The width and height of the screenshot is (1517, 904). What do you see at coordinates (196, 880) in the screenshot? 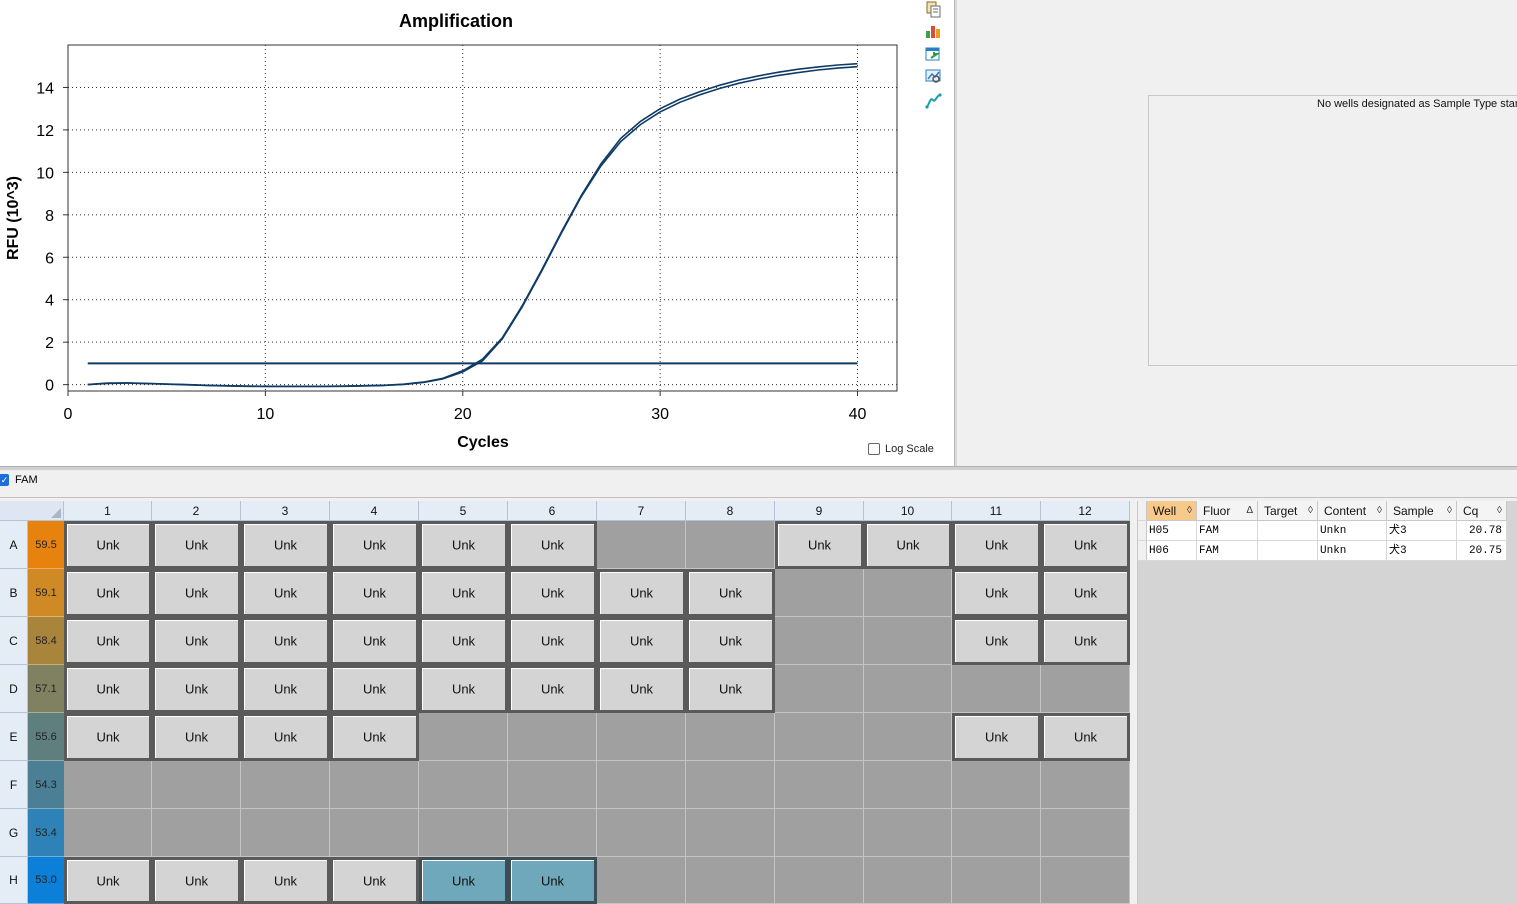
I see `plate-well-H2: Unk` at bounding box center [196, 880].